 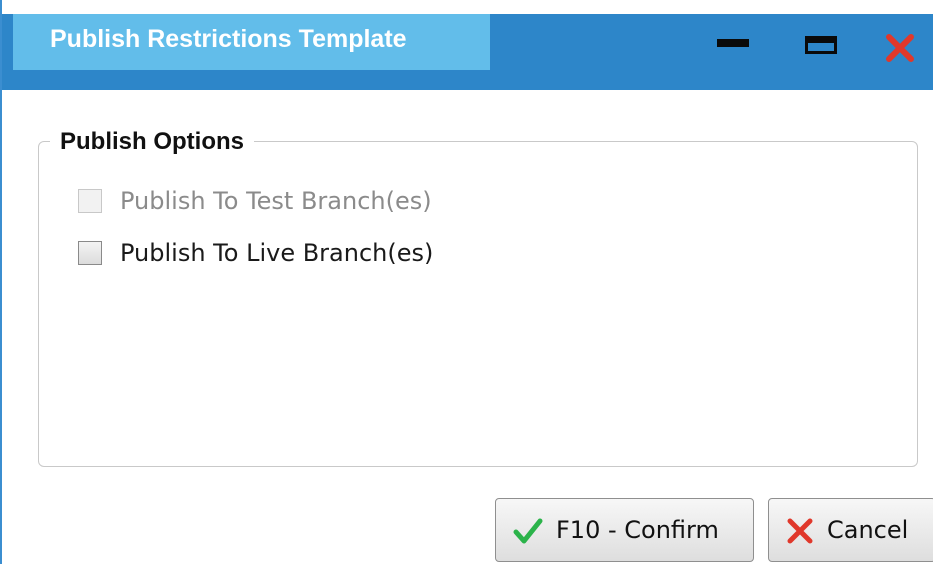 I want to click on maximize-button, so click(x=822, y=41).